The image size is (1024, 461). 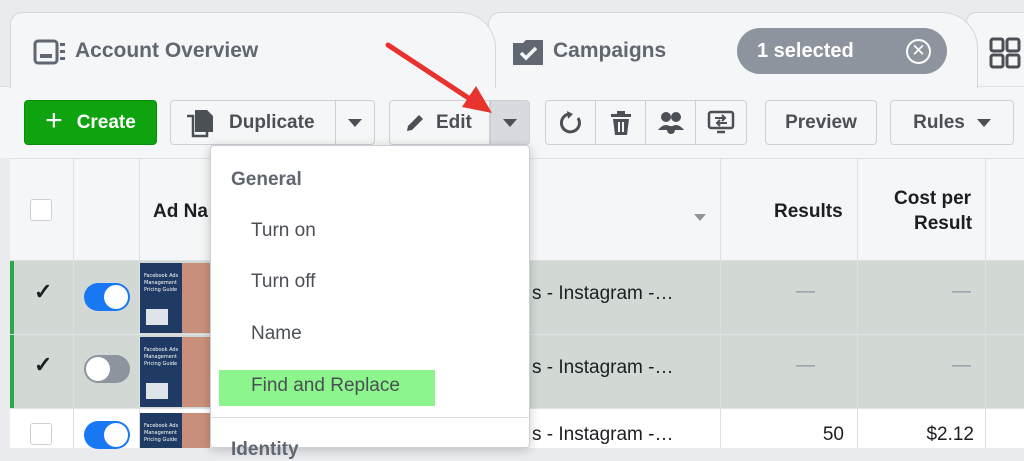 I want to click on account-overview-icon, so click(x=50, y=54).